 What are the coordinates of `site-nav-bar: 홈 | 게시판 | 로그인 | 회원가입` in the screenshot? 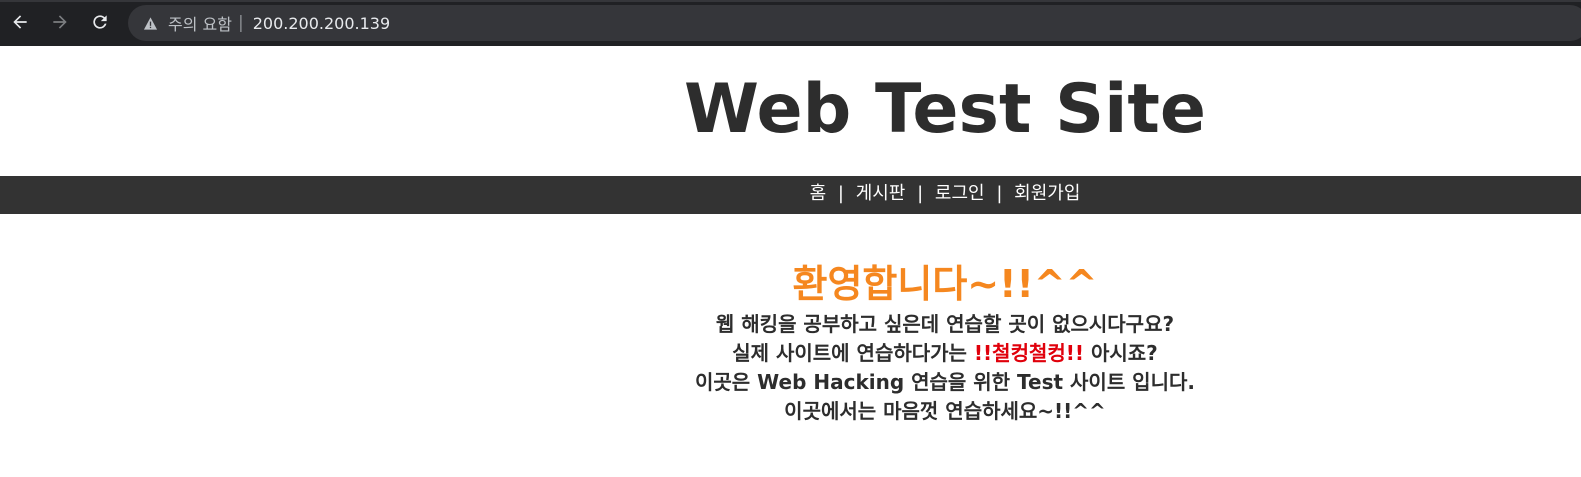 It's located at (790, 195).